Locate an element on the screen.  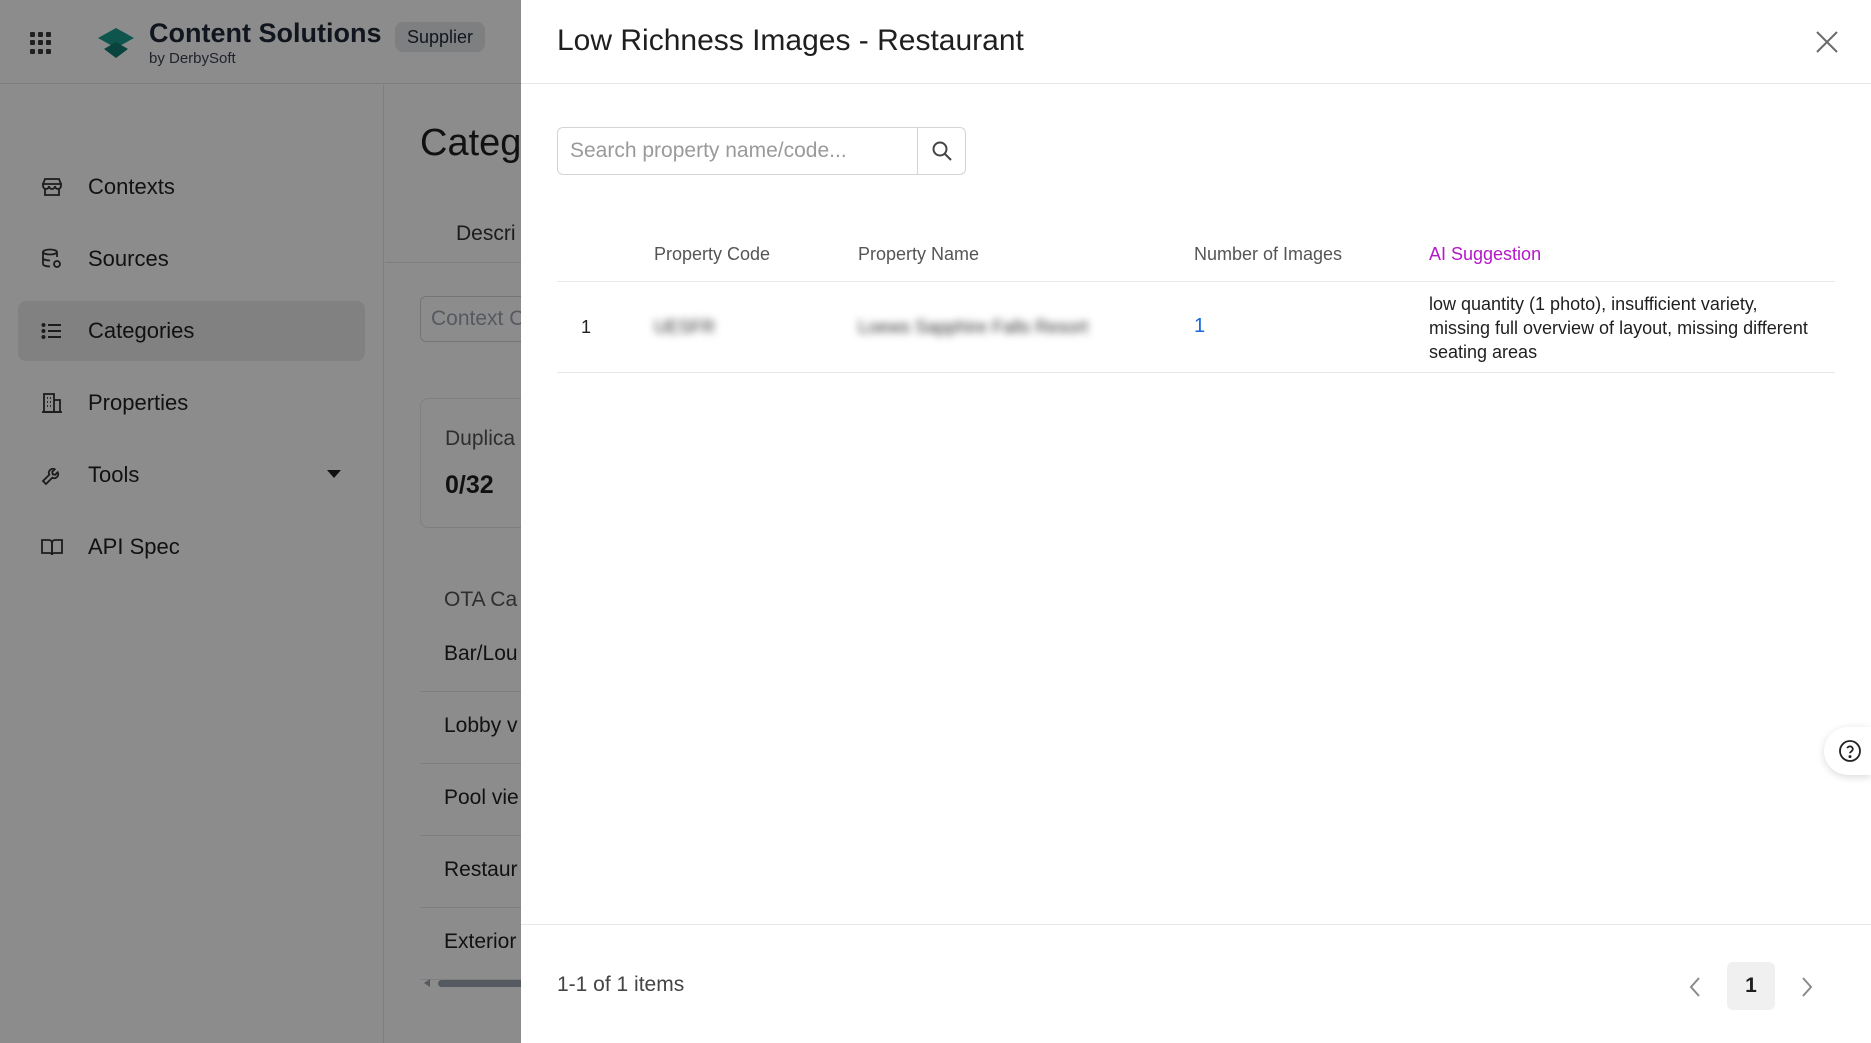
help-icon is located at coordinates (1849, 751).